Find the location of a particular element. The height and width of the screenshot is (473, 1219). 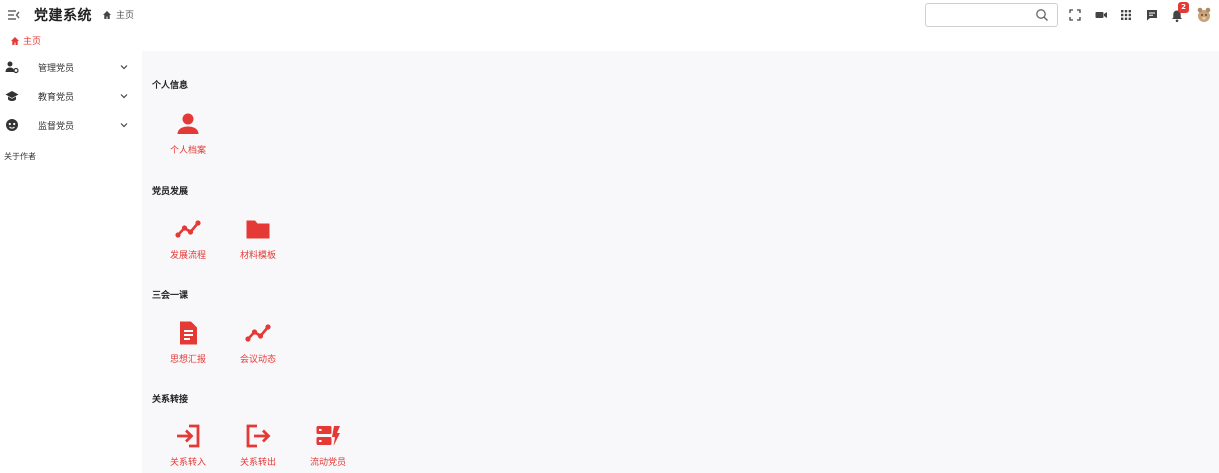

sidebar-item-manage-members: 管理党员 is located at coordinates (71, 67).